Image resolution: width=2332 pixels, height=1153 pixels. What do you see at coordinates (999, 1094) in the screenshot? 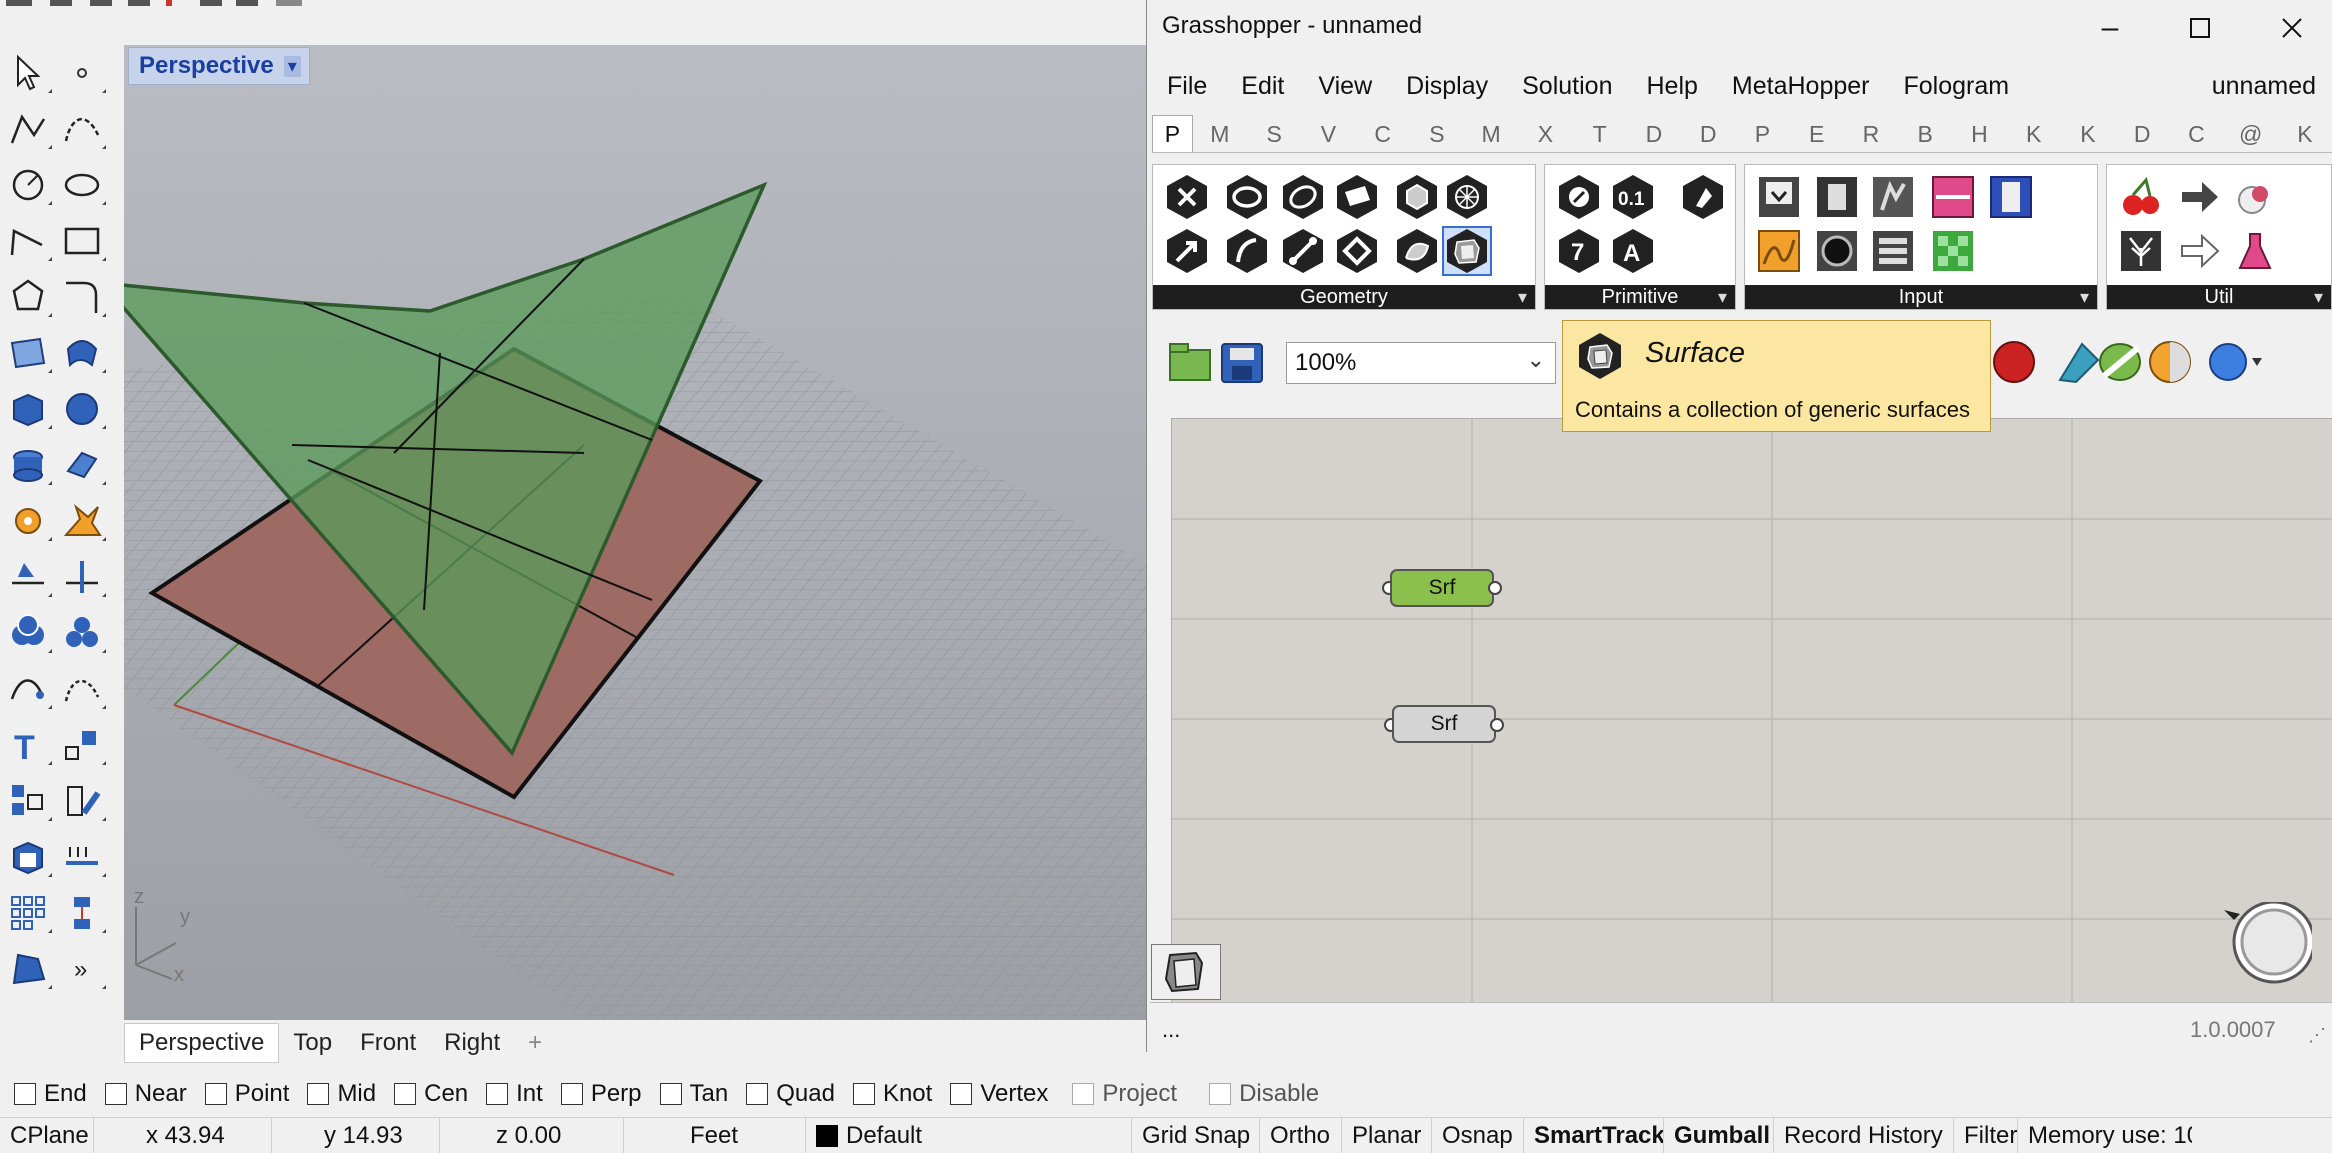
I see `osnap-vertex: Vertex` at bounding box center [999, 1094].